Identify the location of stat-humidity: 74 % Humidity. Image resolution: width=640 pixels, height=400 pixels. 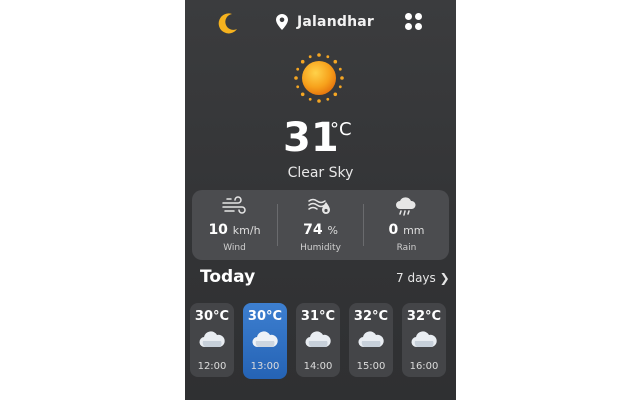
(320, 225).